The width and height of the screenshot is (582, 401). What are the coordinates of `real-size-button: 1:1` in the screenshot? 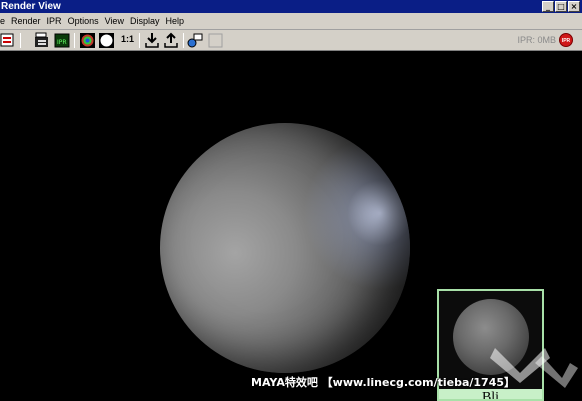 It's located at (127, 39).